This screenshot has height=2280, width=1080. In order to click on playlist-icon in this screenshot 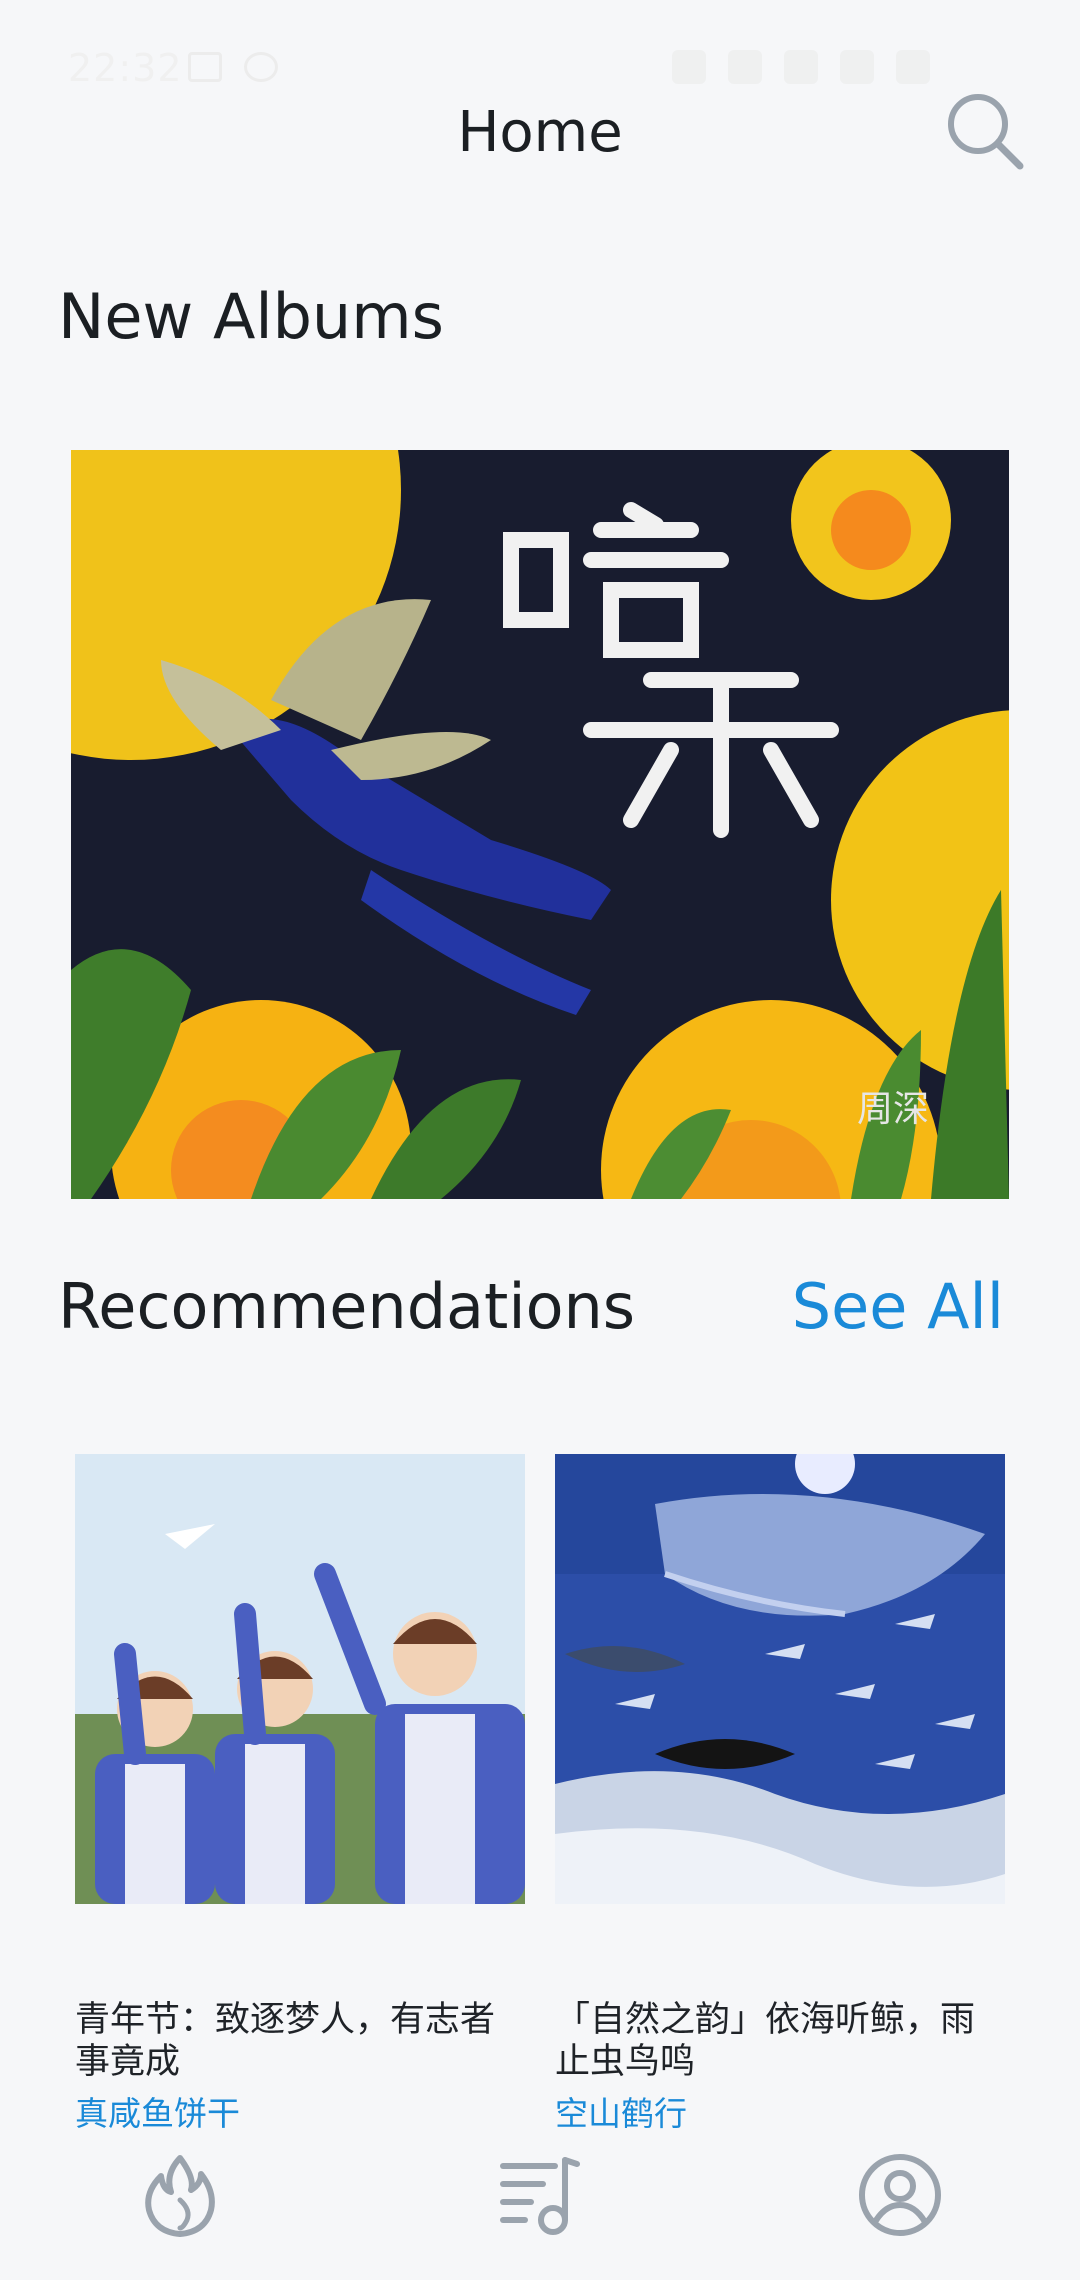, I will do `click(540, 2196)`.